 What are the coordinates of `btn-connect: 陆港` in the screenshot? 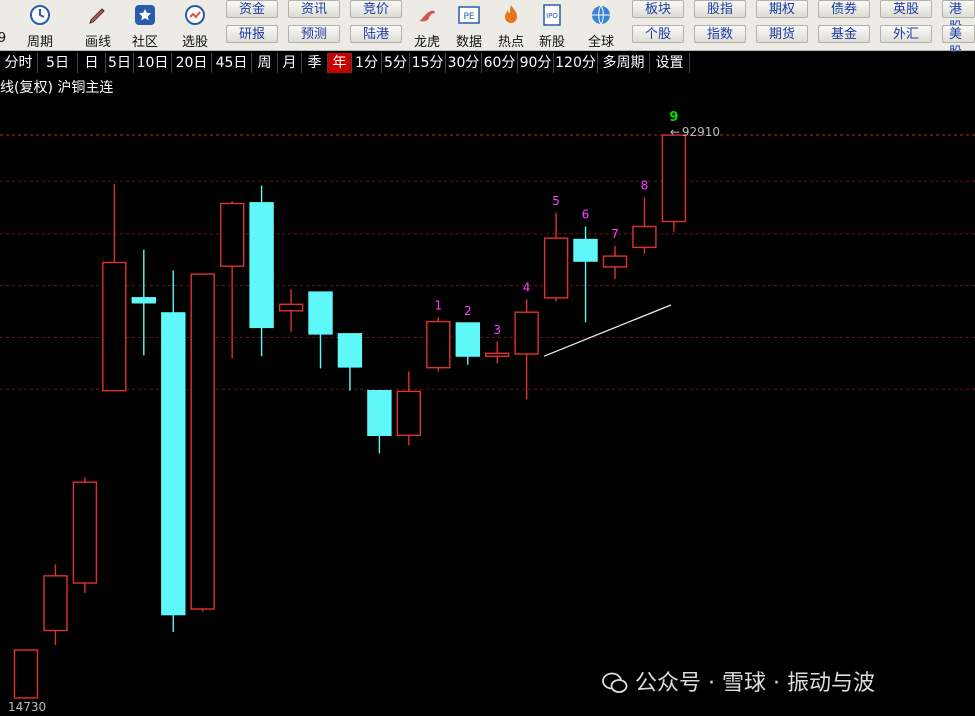 It's located at (376, 34).